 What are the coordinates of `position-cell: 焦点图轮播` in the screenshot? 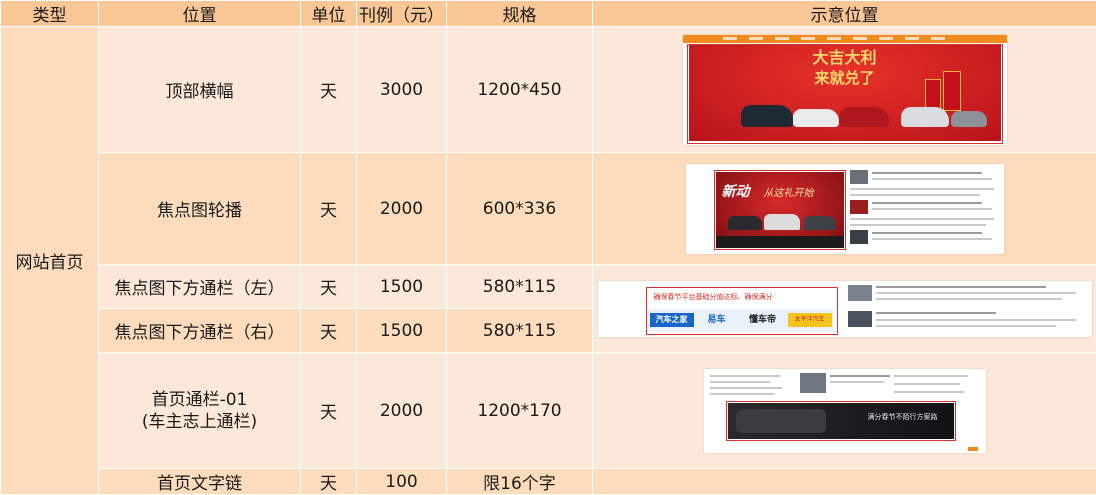 It's located at (200, 209).